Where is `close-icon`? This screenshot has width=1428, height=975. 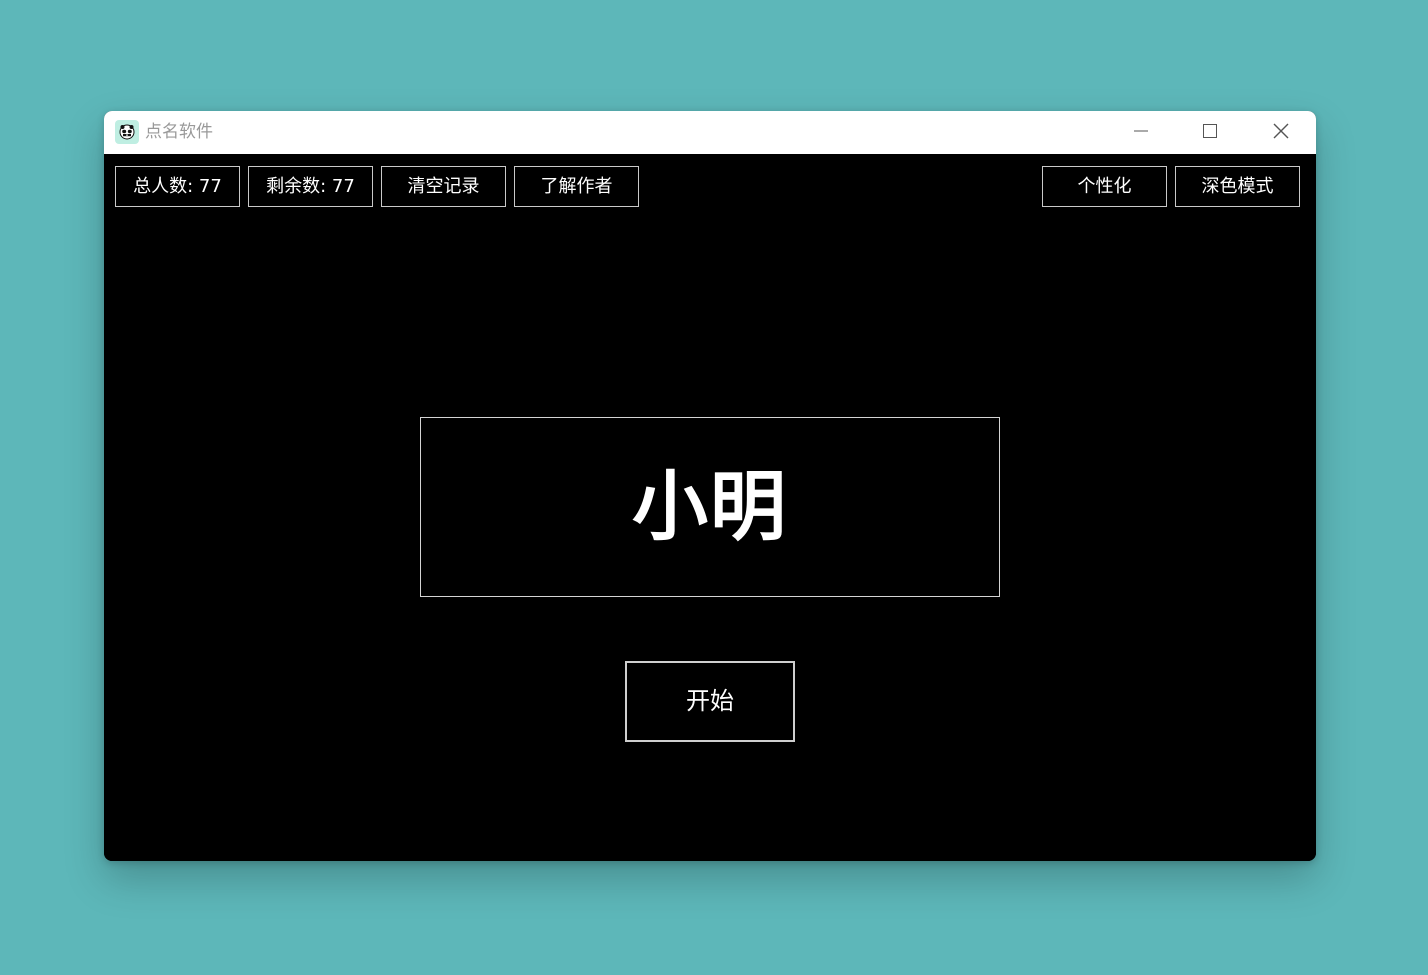 close-icon is located at coordinates (1281, 133).